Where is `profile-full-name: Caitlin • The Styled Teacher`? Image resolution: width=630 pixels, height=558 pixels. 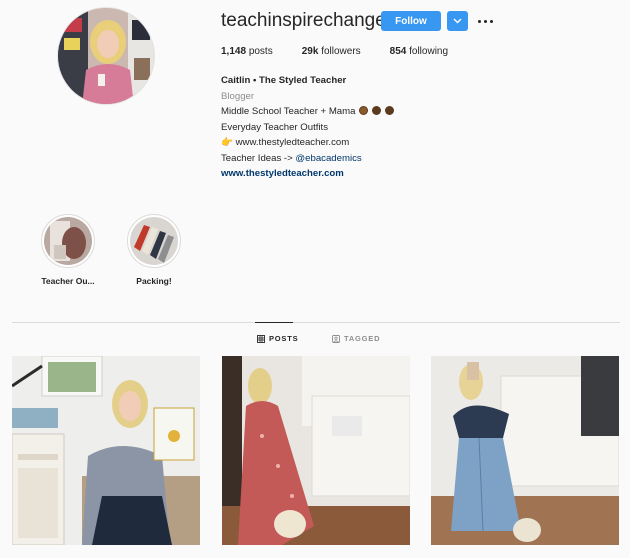 profile-full-name: Caitlin • The Styled Teacher is located at coordinates (284, 80).